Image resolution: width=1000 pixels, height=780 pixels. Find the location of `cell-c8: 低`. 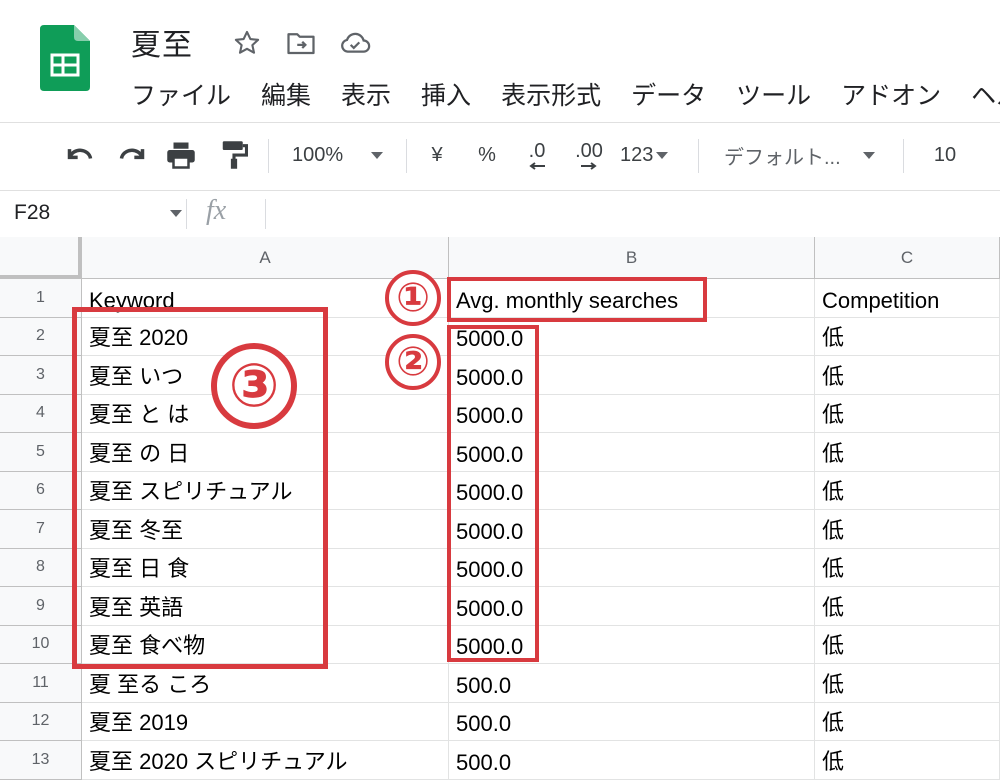

cell-c8: 低 is located at coordinates (907, 567).